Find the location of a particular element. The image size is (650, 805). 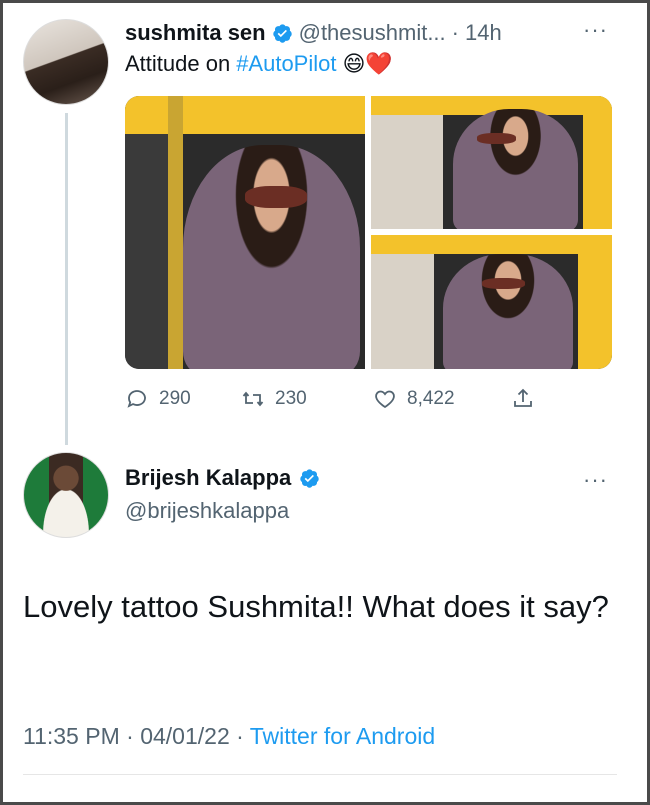

tweet-text: Attitude on #AutoPilot 😄❤️ is located at coordinates (259, 64).